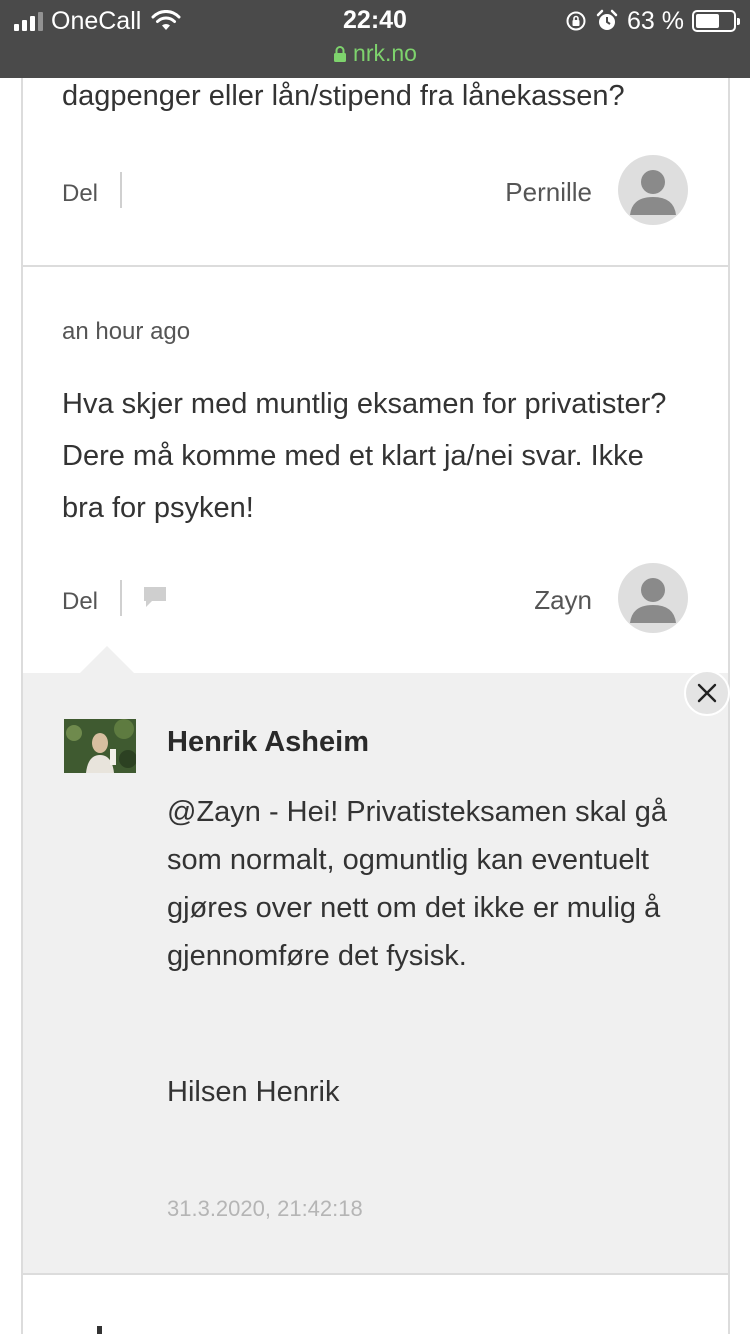 The height and width of the screenshot is (1334, 750). What do you see at coordinates (340, 54) in the screenshot?
I see `lock-icon` at bounding box center [340, 54].